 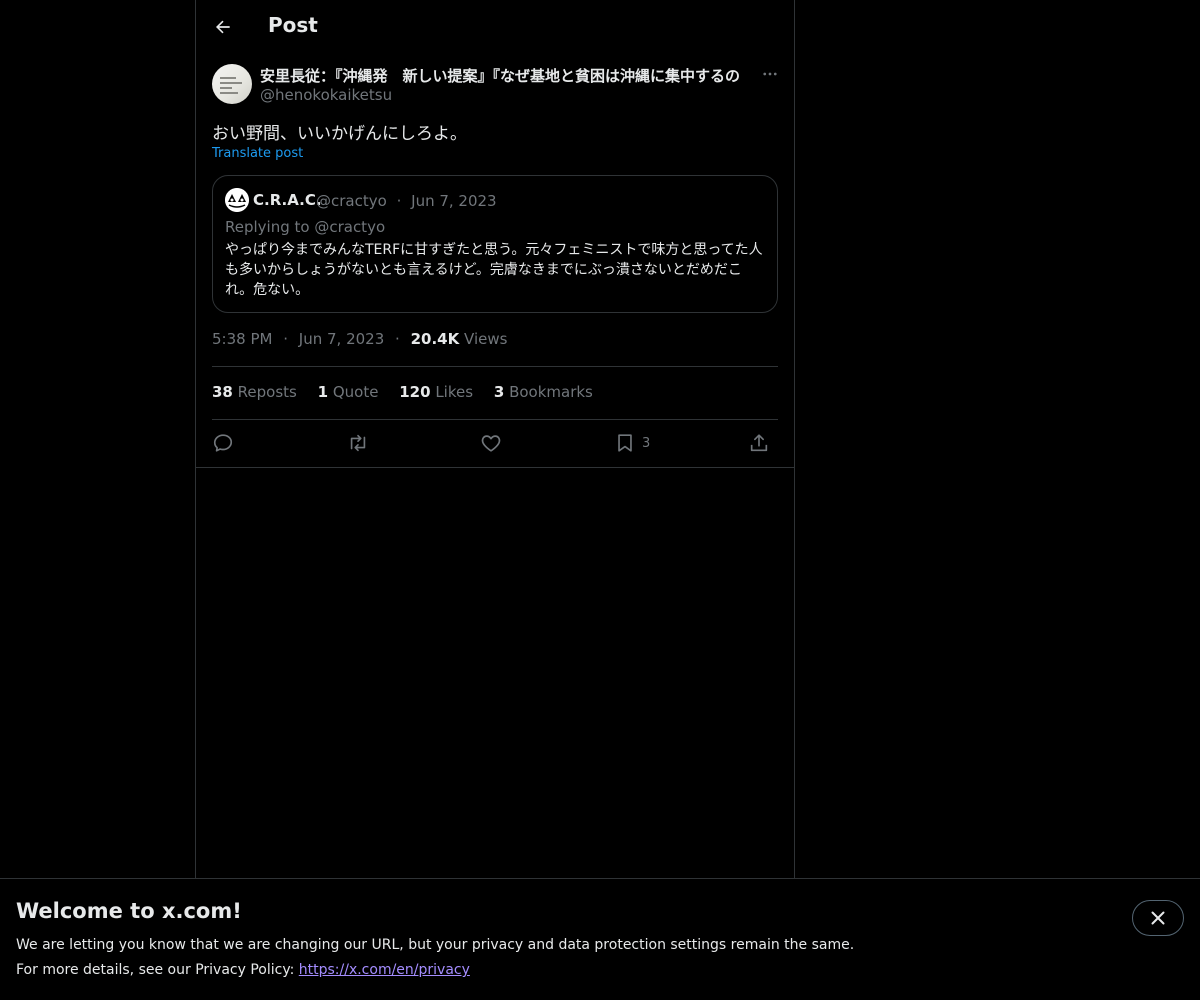 I want to click on repost-button, so click(x=358, y=443).